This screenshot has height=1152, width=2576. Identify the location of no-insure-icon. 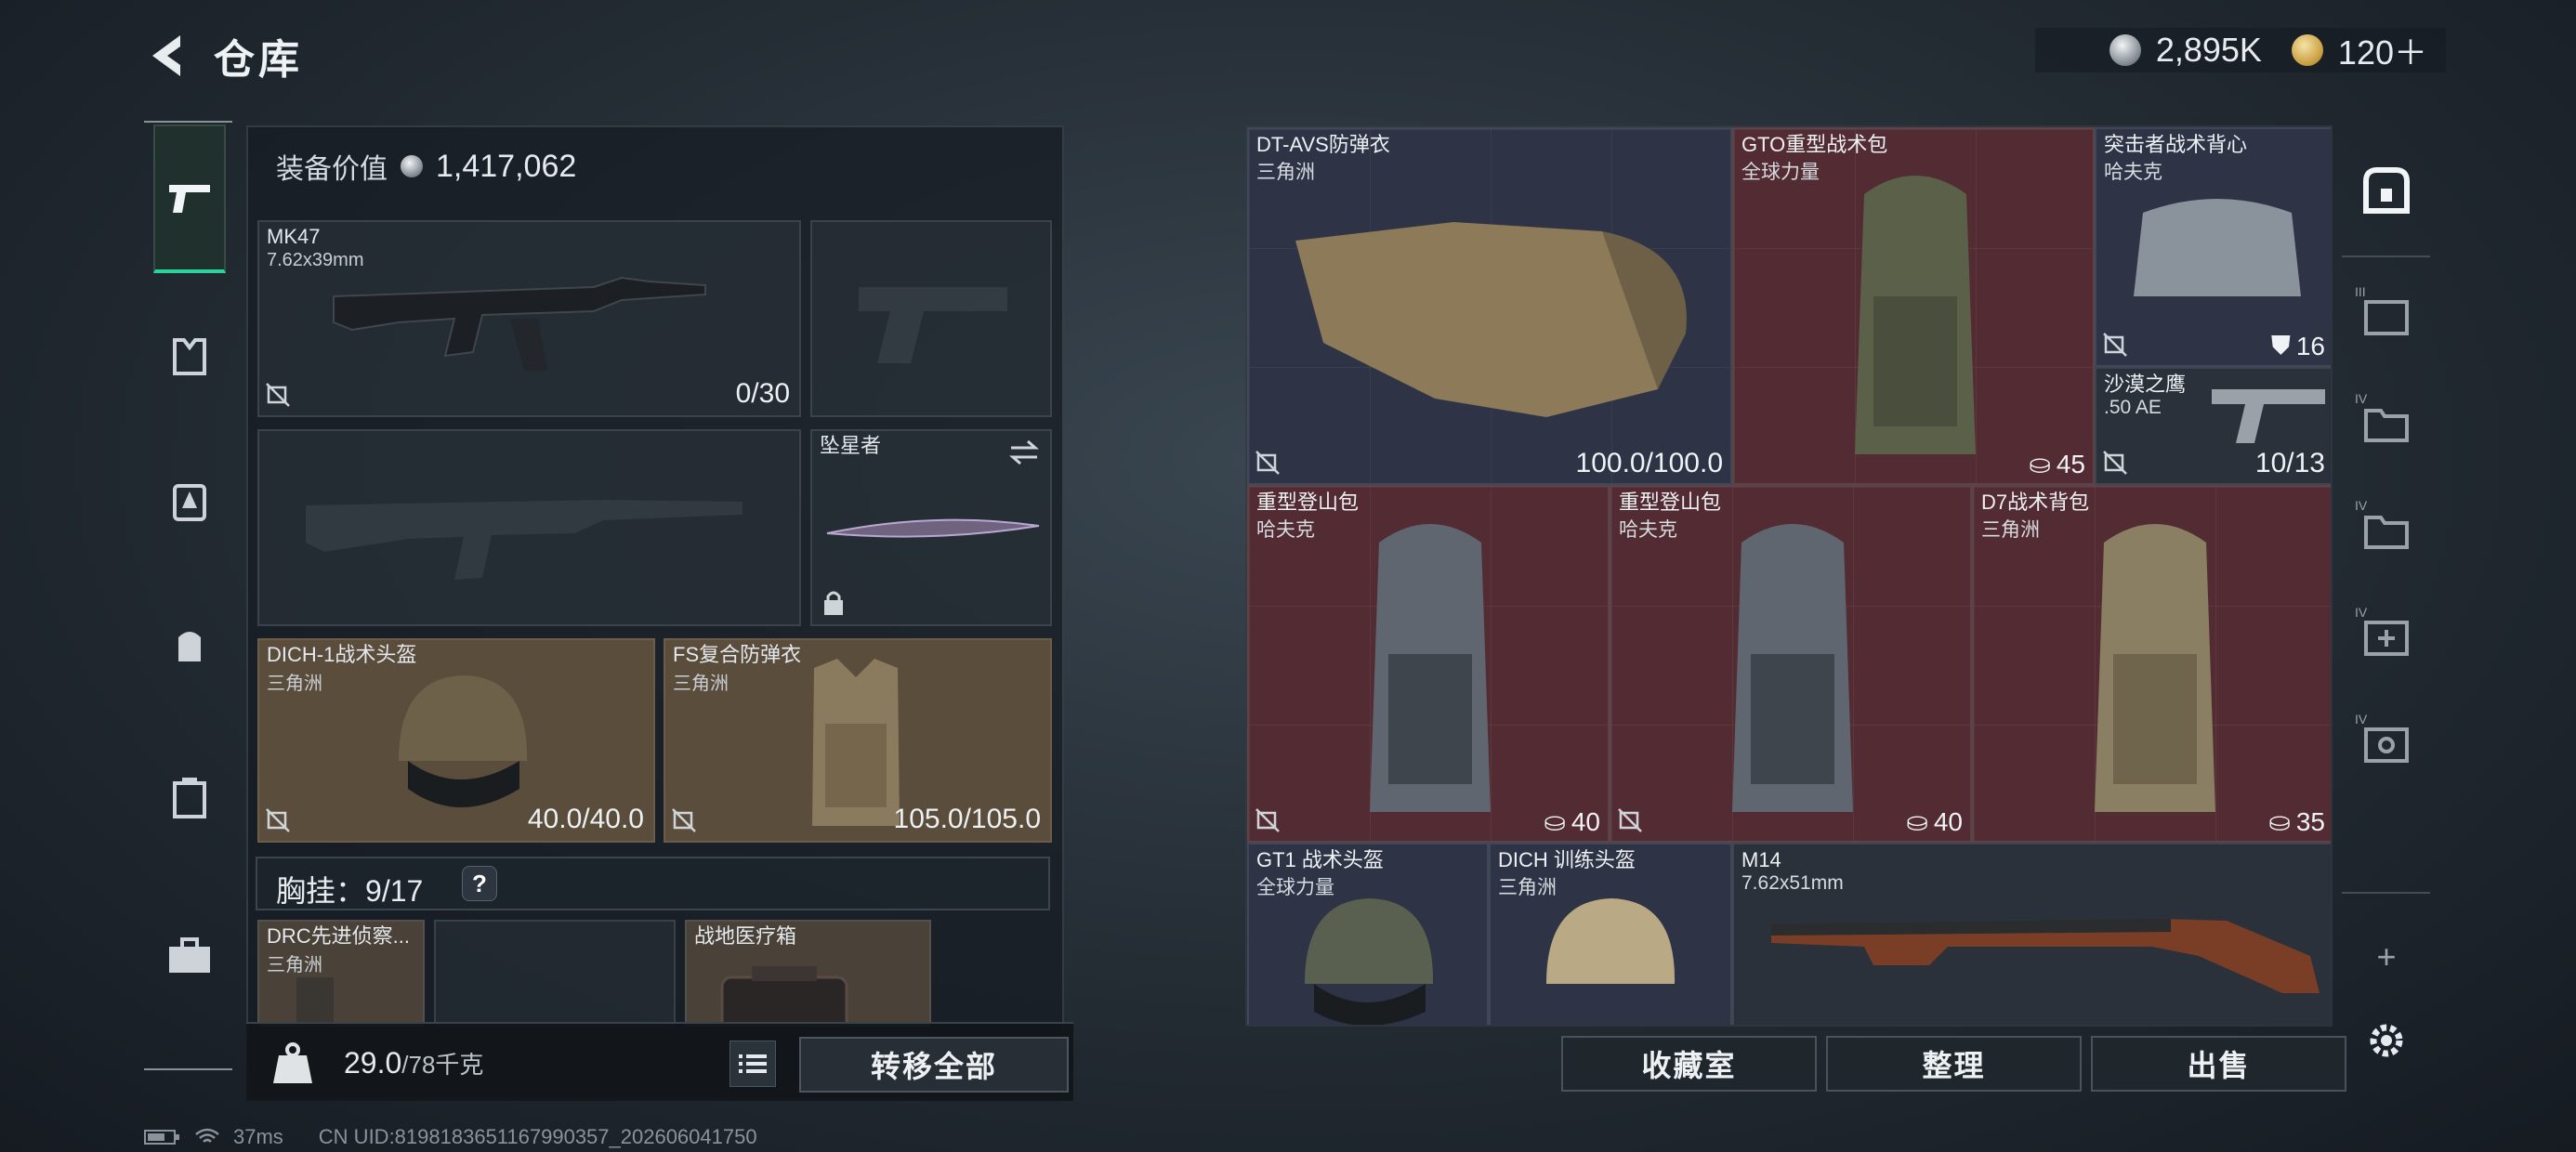
(1630, 820).